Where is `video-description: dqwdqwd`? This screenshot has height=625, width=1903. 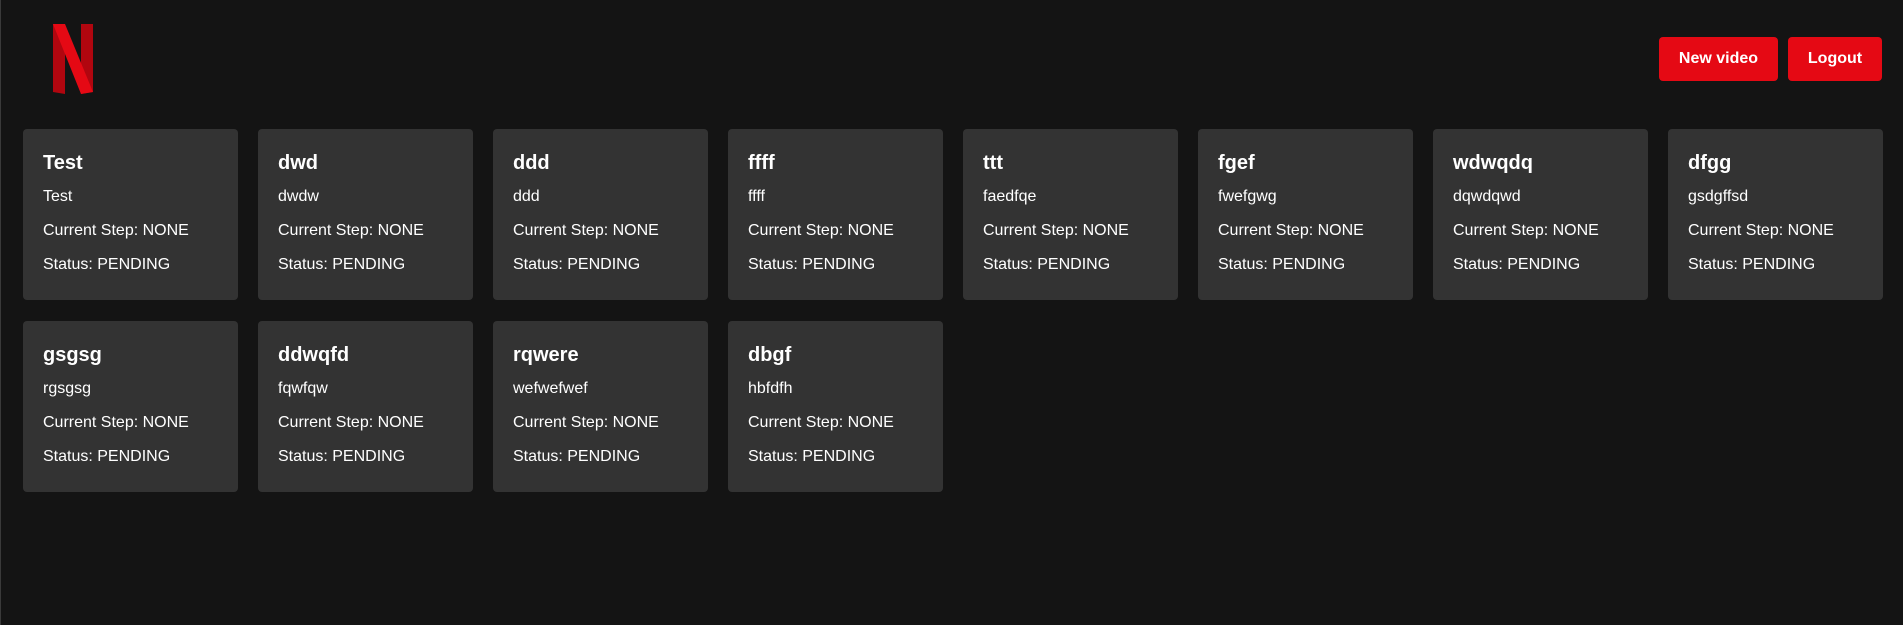
video-description: dqwdqwd is located at coordinates (1487, 196).